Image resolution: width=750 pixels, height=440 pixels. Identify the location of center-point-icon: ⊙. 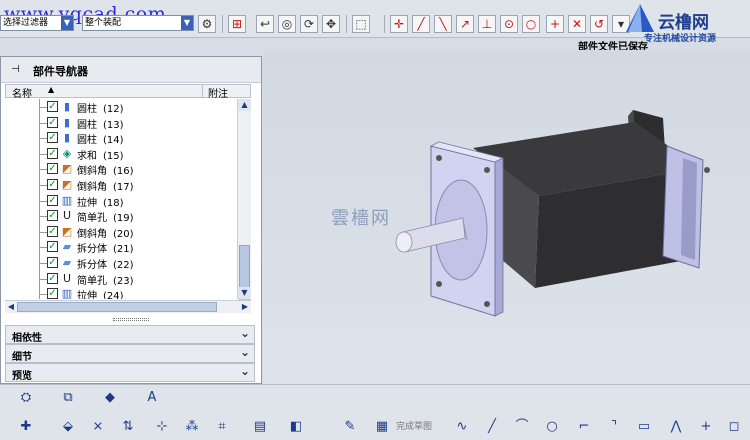
(509, 24).